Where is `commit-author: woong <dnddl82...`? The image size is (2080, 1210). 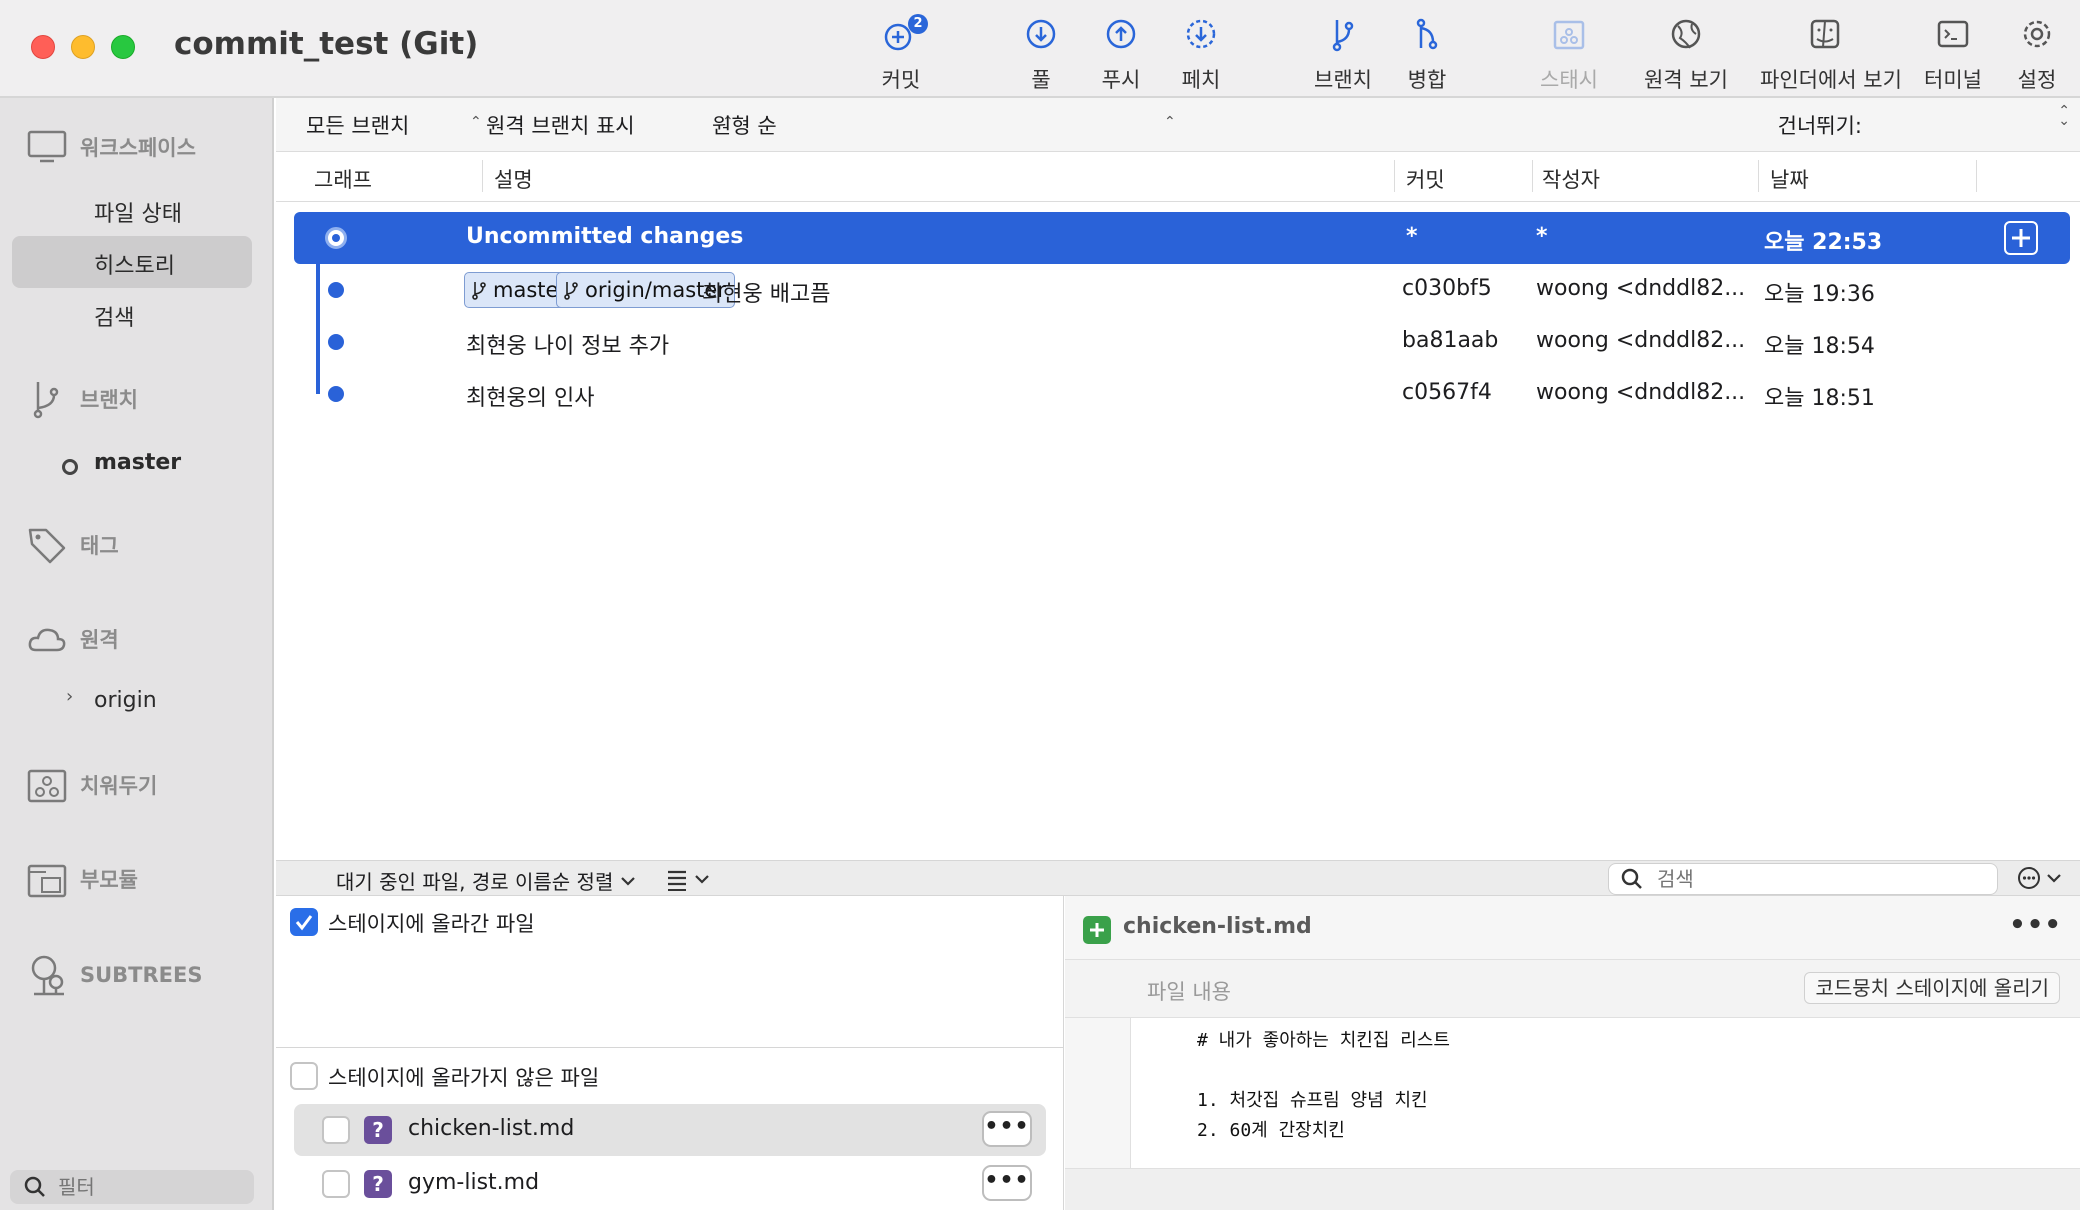
commit-author: woong <dnddl82... is located at coordinates (1641, 288).